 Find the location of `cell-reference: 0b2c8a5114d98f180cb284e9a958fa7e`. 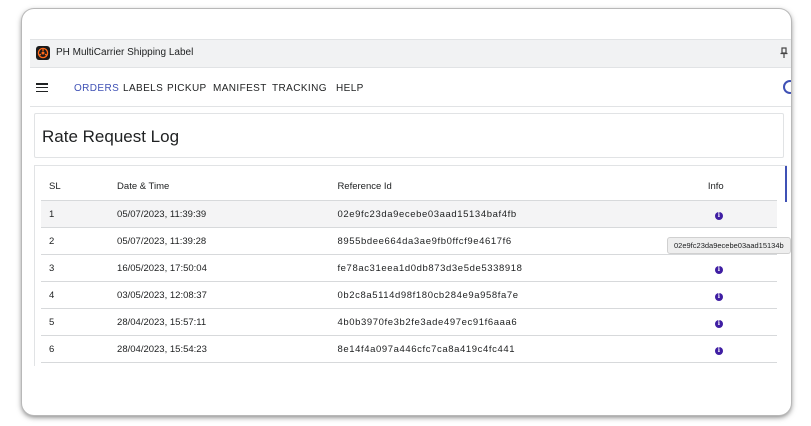

cell-reference: 0b2c8a5114d98f180cb284e9a958fa7e is located at coordinates (521, 295).